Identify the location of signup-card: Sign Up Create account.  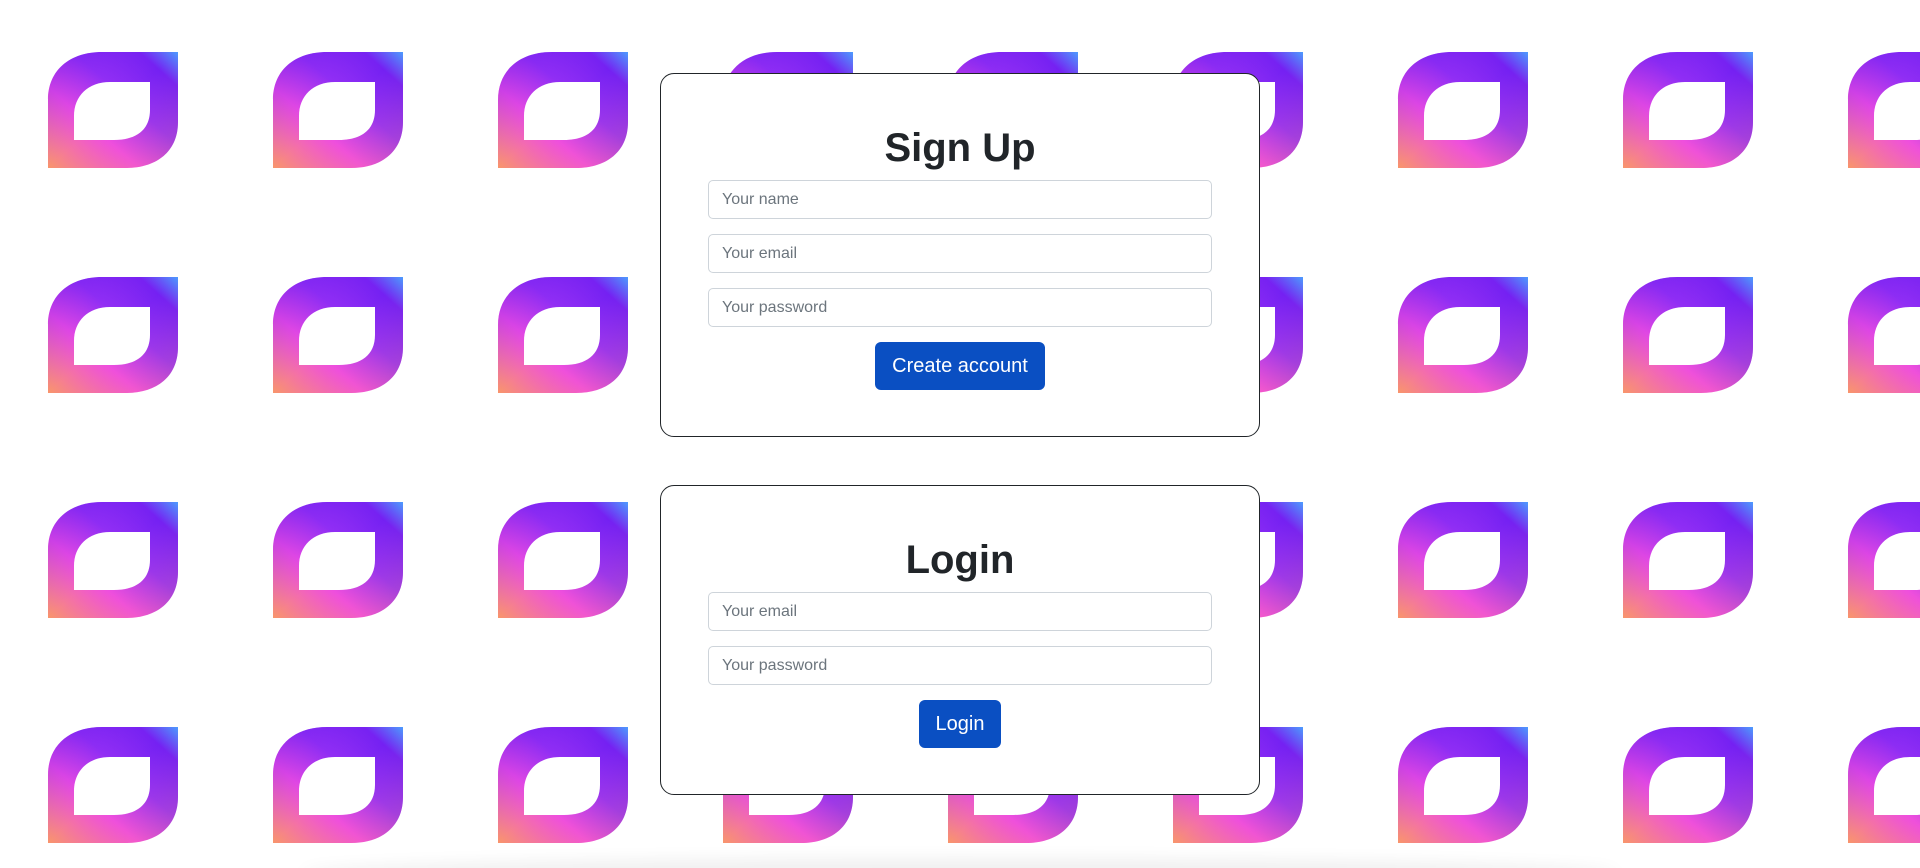
(960, 255).